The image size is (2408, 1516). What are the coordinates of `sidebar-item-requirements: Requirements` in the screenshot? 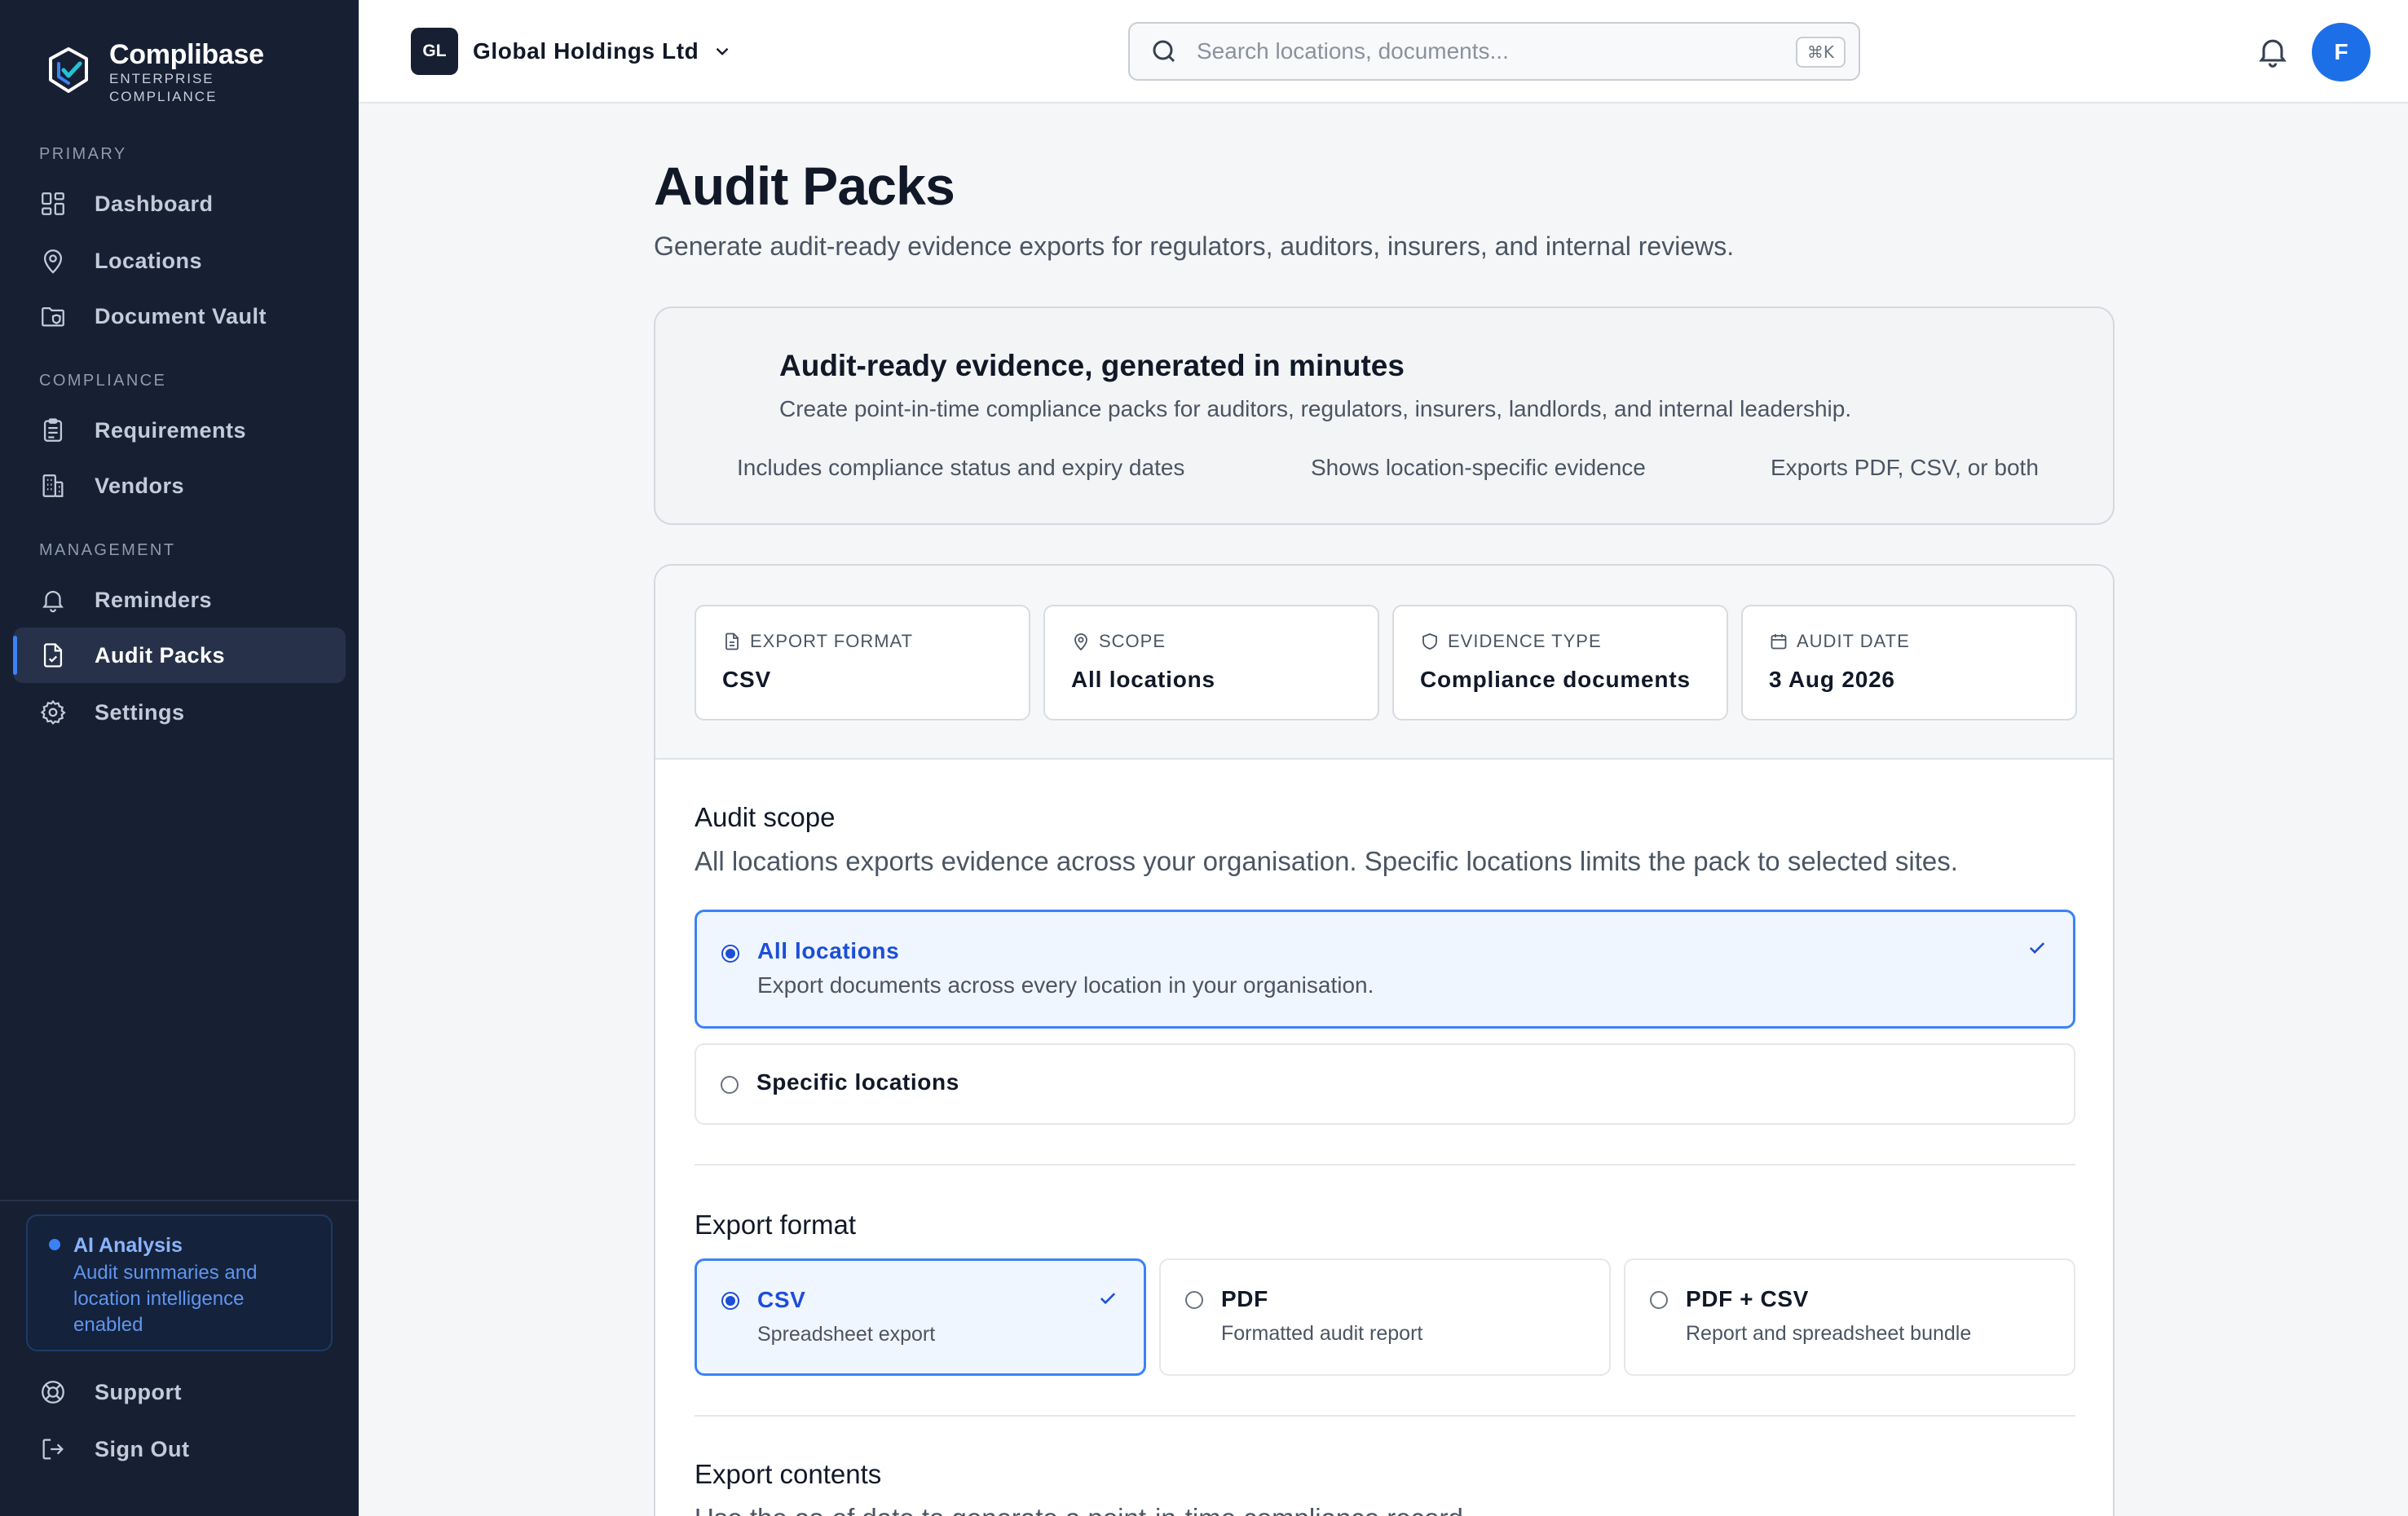 It's located at (179, 430).